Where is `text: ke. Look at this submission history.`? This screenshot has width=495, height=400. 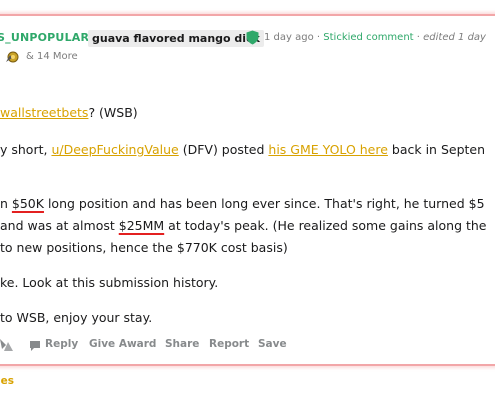 text: ke. Look at this submission history. is located at coordinates (109, 282).